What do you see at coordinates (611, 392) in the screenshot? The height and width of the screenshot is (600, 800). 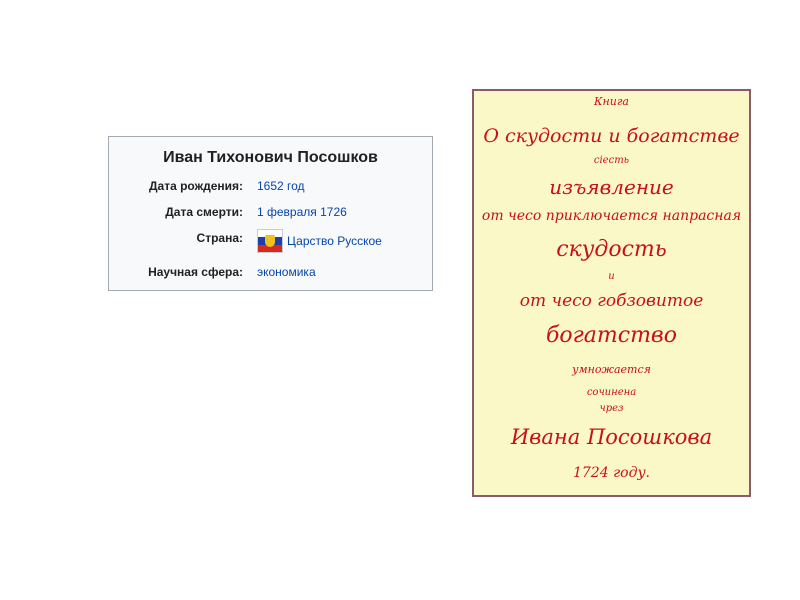 I see `manuscript-line: сочинена` at bounding box center [611, 392].